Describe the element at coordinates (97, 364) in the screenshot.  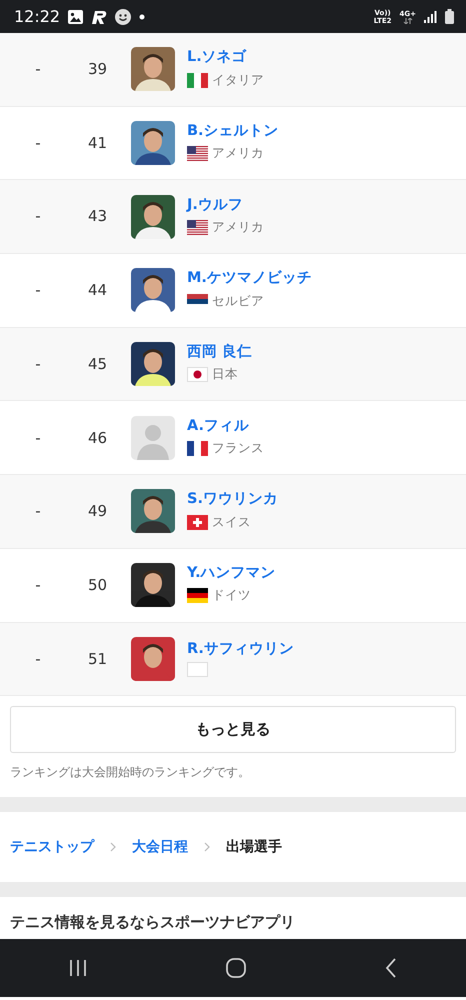
I see `rank-number: 45` at that location.